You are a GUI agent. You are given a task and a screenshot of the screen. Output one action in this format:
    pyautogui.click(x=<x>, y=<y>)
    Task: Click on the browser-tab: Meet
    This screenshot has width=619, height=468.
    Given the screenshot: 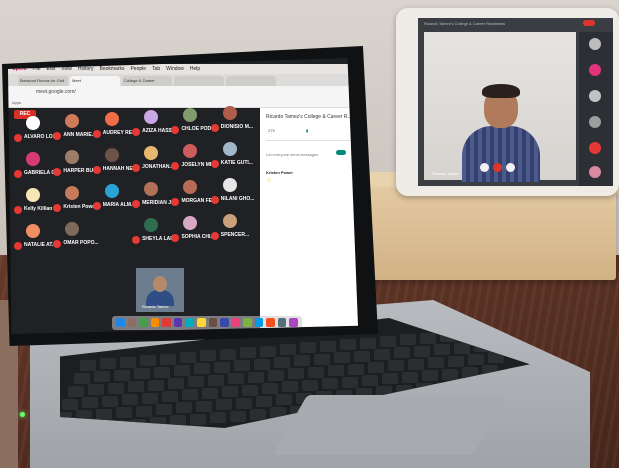 What is the action you would take?
    pyautogui.click(x=95, y=81)
    